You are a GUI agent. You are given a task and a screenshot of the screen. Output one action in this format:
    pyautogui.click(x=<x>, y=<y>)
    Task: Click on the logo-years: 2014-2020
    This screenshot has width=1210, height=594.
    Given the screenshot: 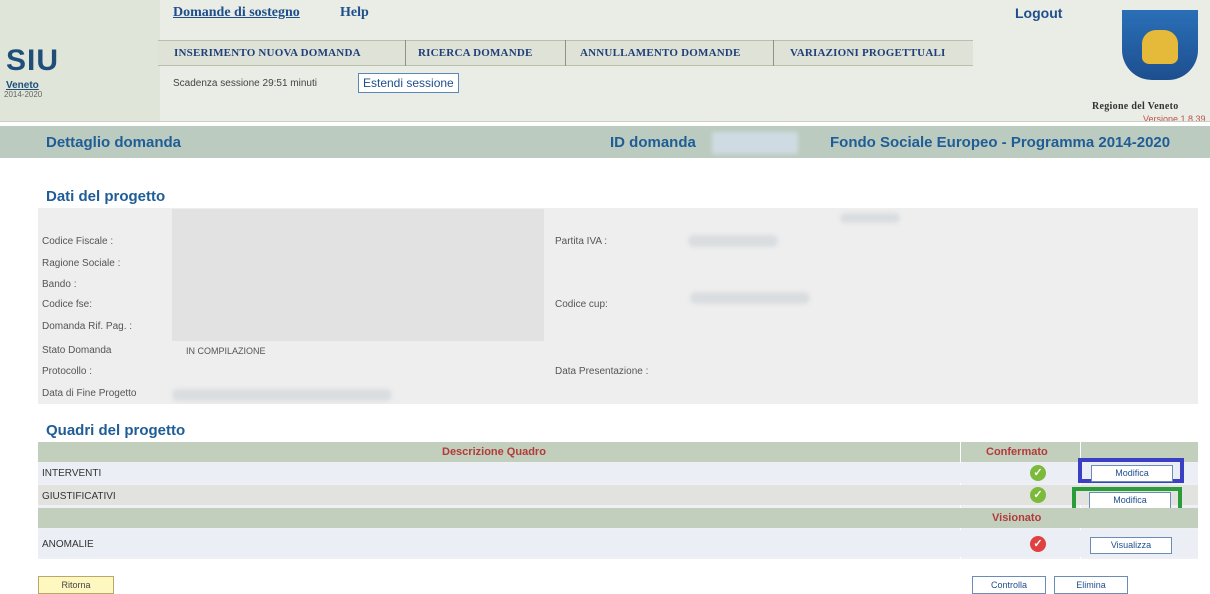 What is the action you would take?
    pyautogui.click(x=23, y=94)
    